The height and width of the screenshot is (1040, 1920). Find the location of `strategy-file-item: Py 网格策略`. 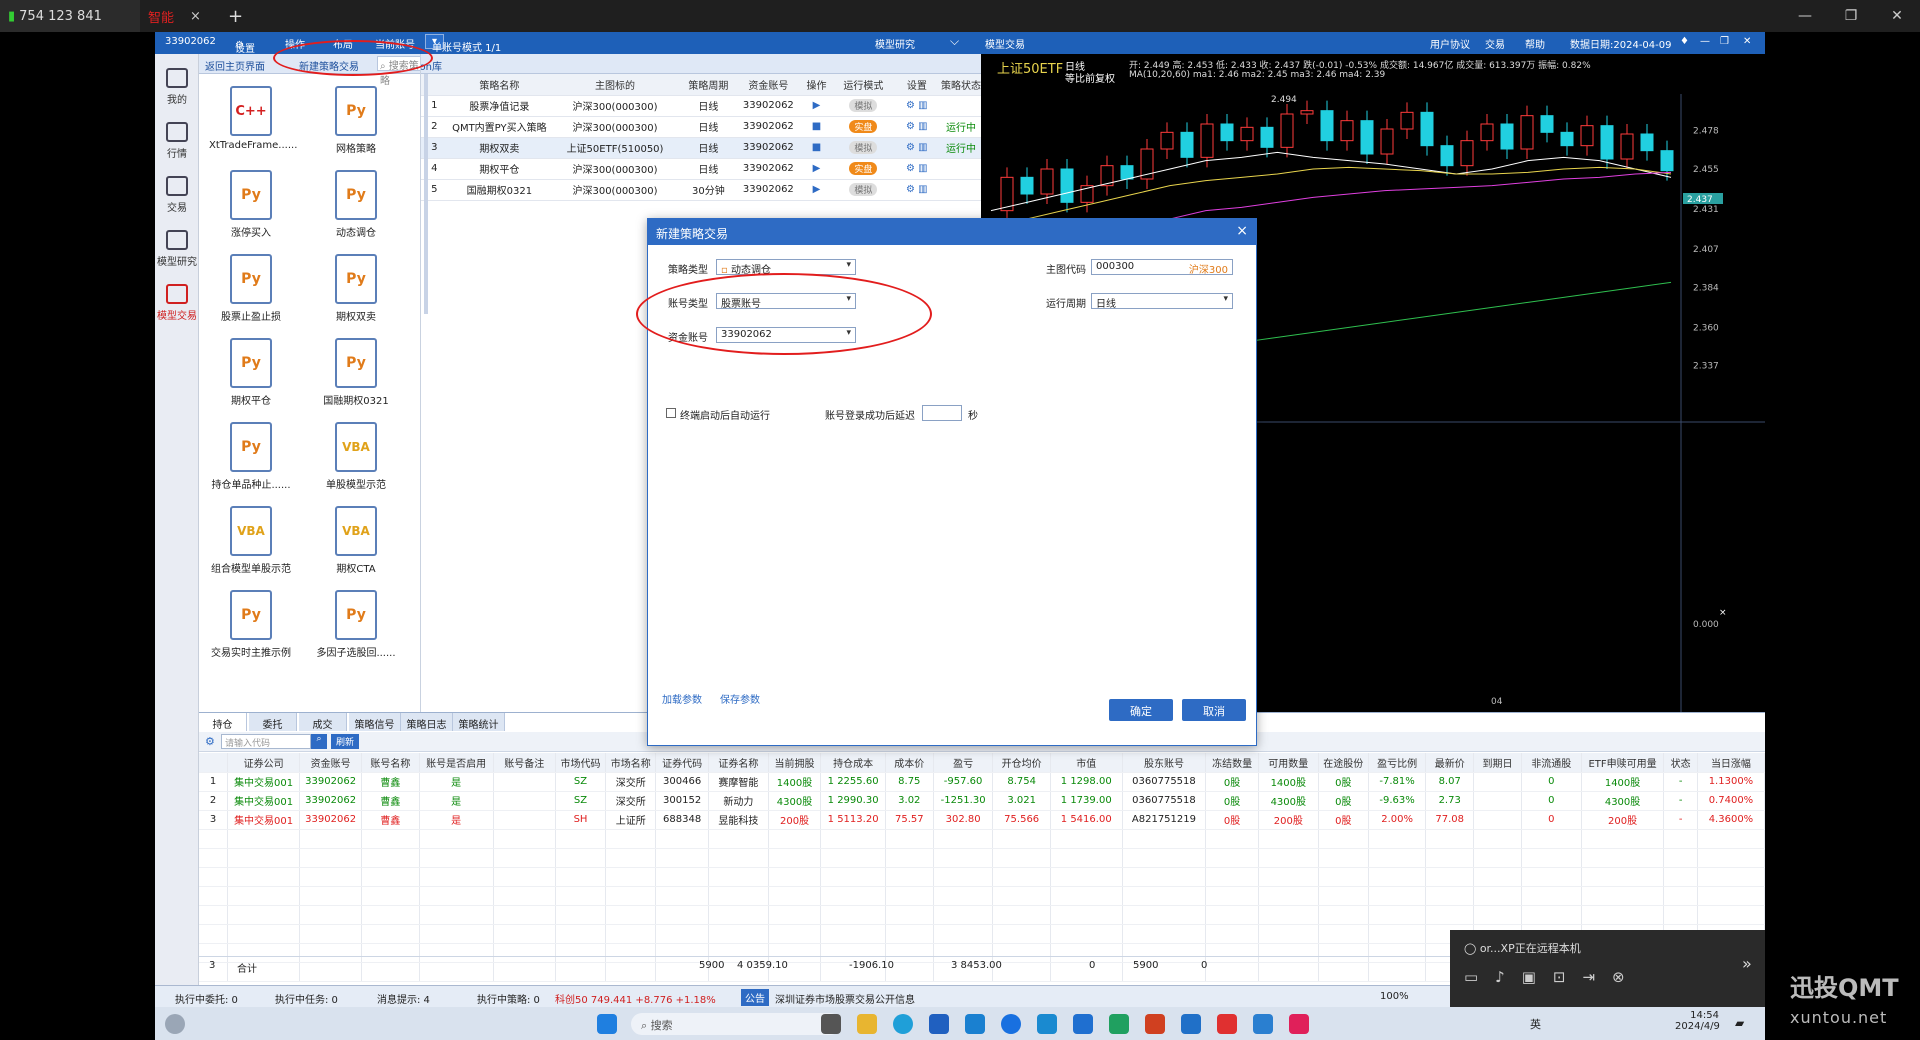

strategy-file-item: Py 网格策略 is located at coordinates (356, 120).